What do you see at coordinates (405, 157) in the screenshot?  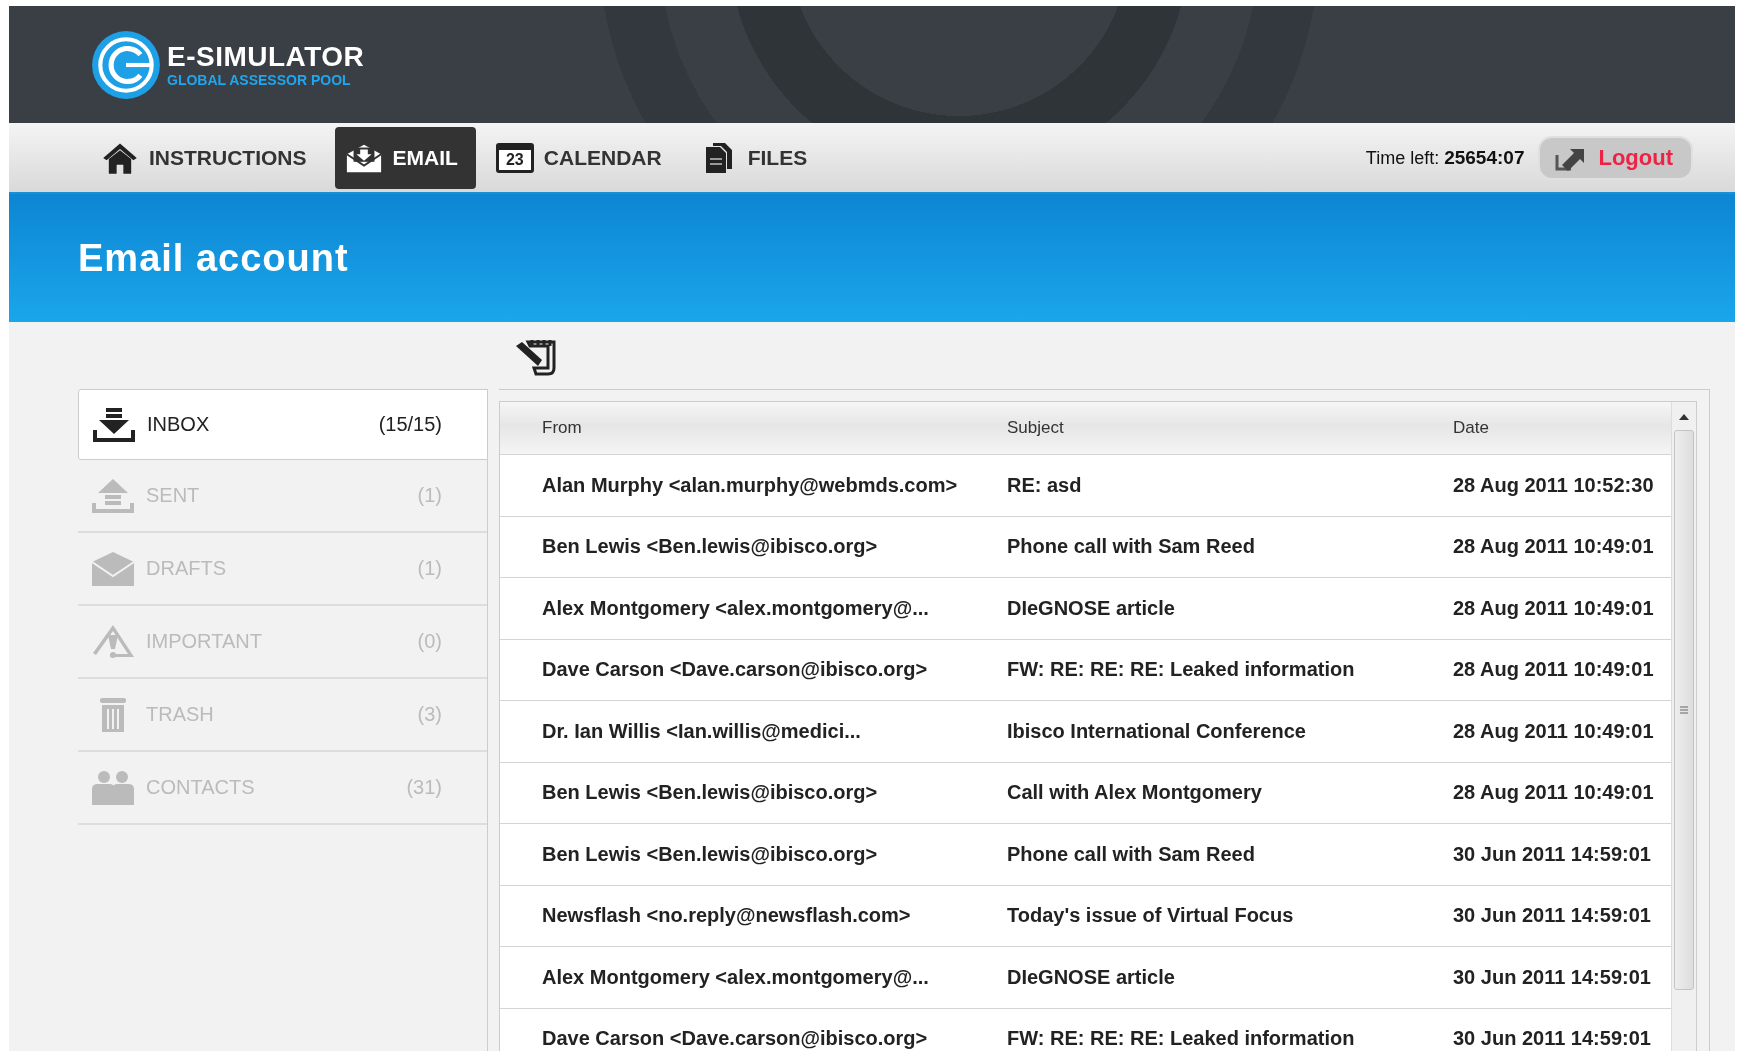 I see `nav-tab: EMAIL` at bounding box center [405, 157].